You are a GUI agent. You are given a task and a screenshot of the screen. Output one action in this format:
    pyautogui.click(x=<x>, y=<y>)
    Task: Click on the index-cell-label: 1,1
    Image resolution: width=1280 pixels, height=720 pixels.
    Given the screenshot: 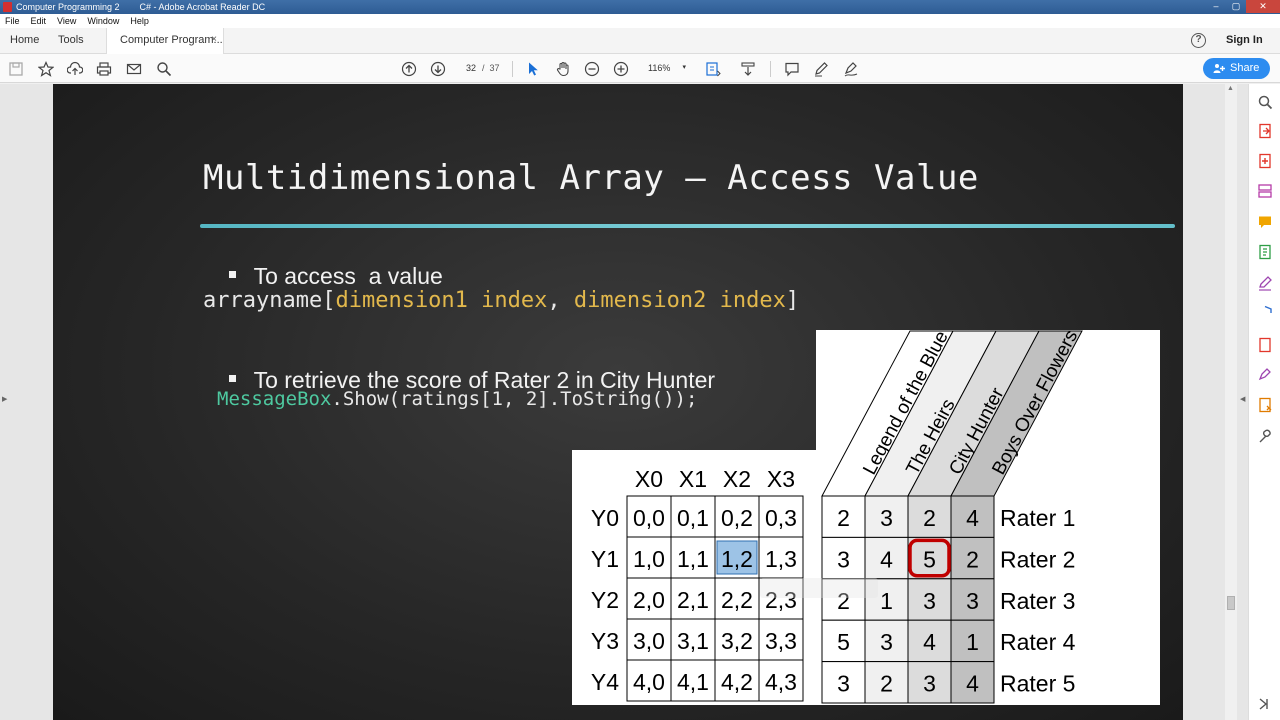 What is the action you would take?
    pyautogui.click(x=693, y=559)
    